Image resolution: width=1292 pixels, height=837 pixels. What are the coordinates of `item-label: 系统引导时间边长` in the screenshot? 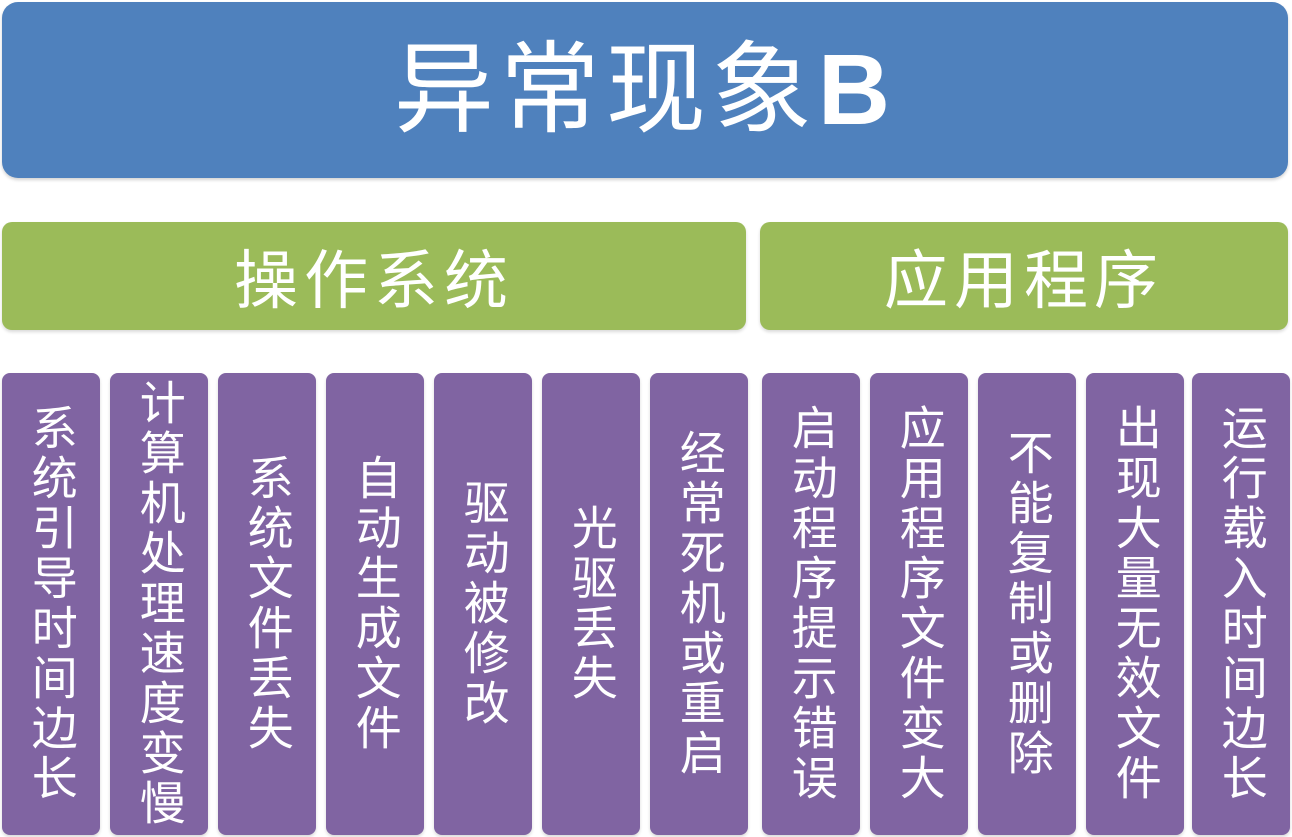 It's located at (51, 604).